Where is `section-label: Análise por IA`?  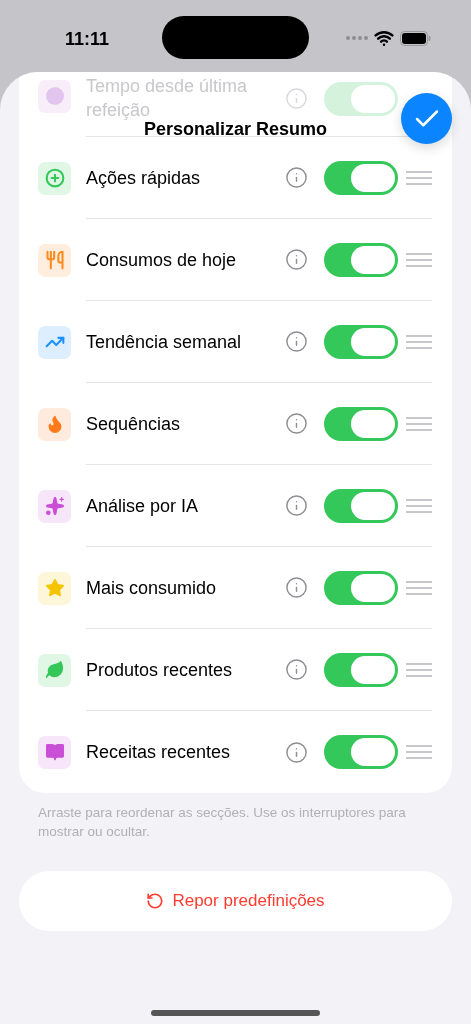 section-label: Análise por IA is located at coordinates (142, 506).